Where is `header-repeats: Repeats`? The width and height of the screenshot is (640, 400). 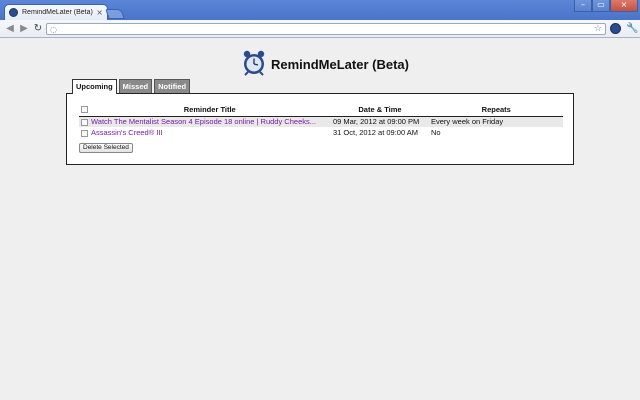 header-repeats: Repeats is located at coordinates (496, 110).